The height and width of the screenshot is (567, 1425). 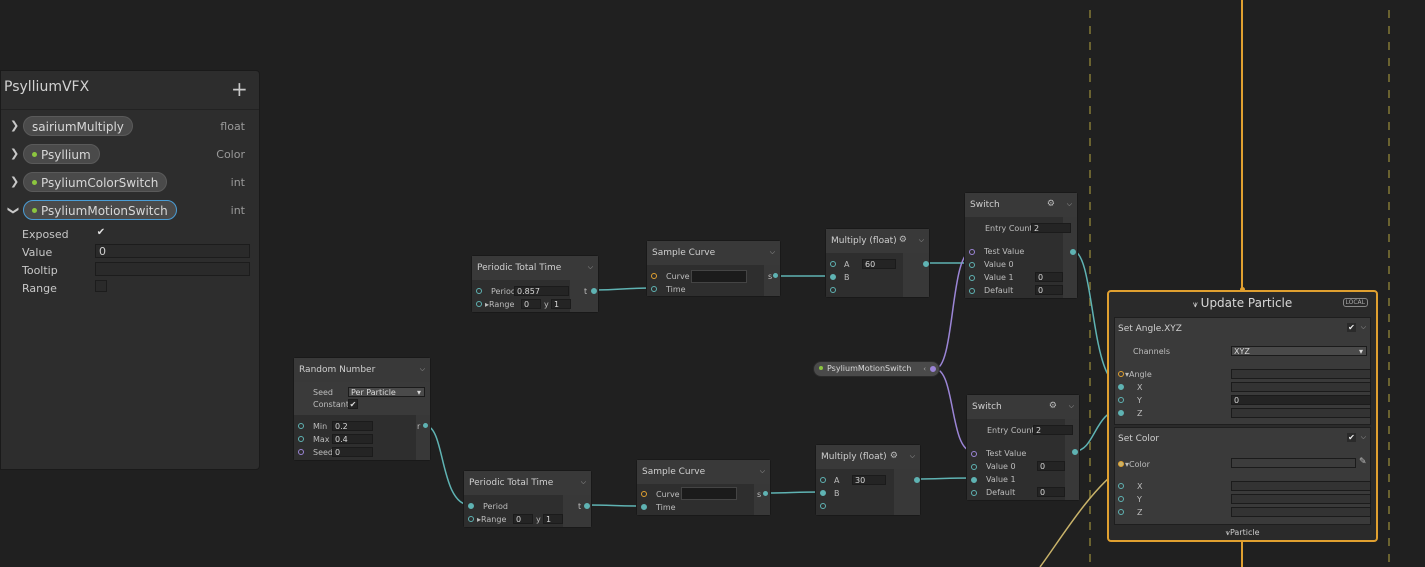 What do you see at coordinates (1049, 277) in the screenshot?
I see `value1-field: 0` at bounding box center [1049, 277].